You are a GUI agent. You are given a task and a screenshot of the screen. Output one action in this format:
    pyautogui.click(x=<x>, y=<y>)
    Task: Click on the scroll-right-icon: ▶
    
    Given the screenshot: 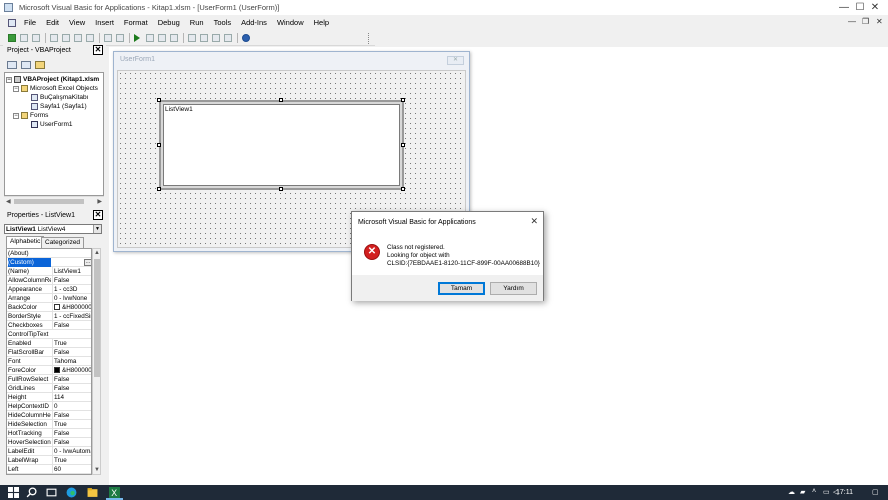 What is the action you would take?
    pyautogui.click(x=99, y=201)
    